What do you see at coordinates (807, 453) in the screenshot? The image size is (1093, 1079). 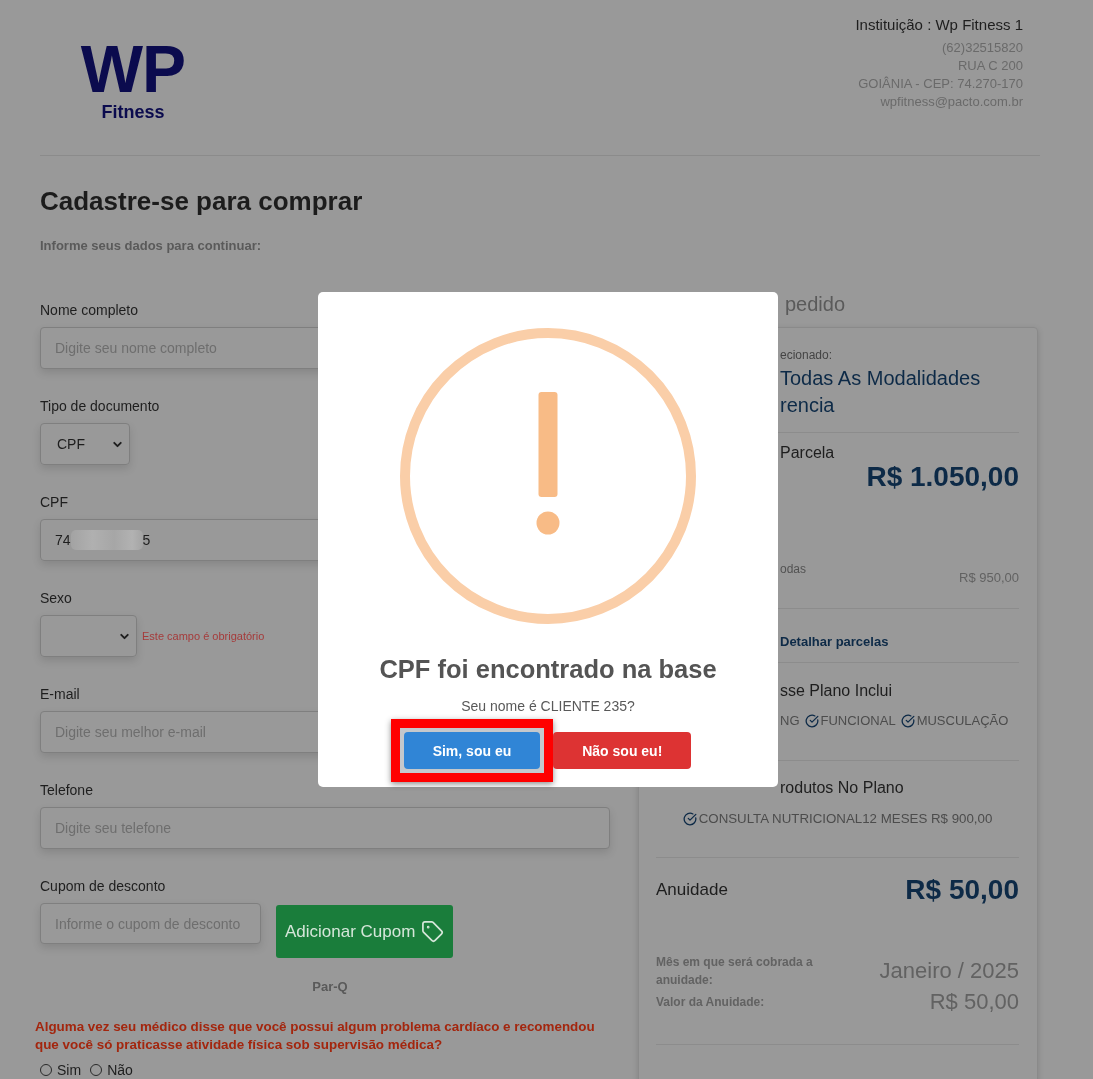 I see `installment-label: Parcela` at bounding box center [807, 453].